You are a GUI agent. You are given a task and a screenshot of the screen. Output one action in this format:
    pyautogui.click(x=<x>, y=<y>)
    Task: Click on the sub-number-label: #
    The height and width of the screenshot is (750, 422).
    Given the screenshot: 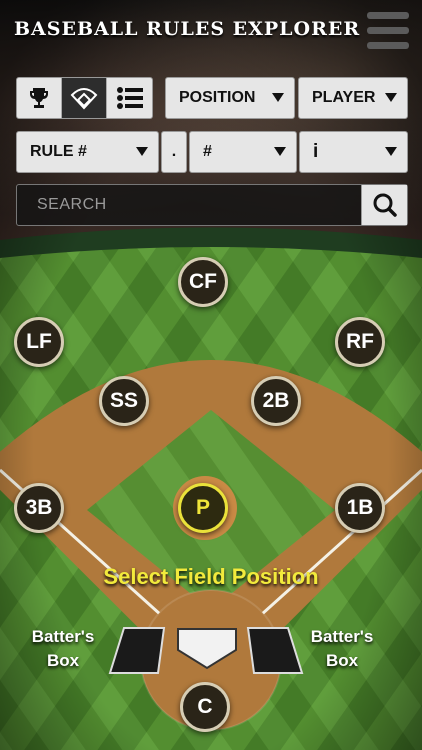 What is the action you would take?
    pyautogui.click(x=207, y=151)
    